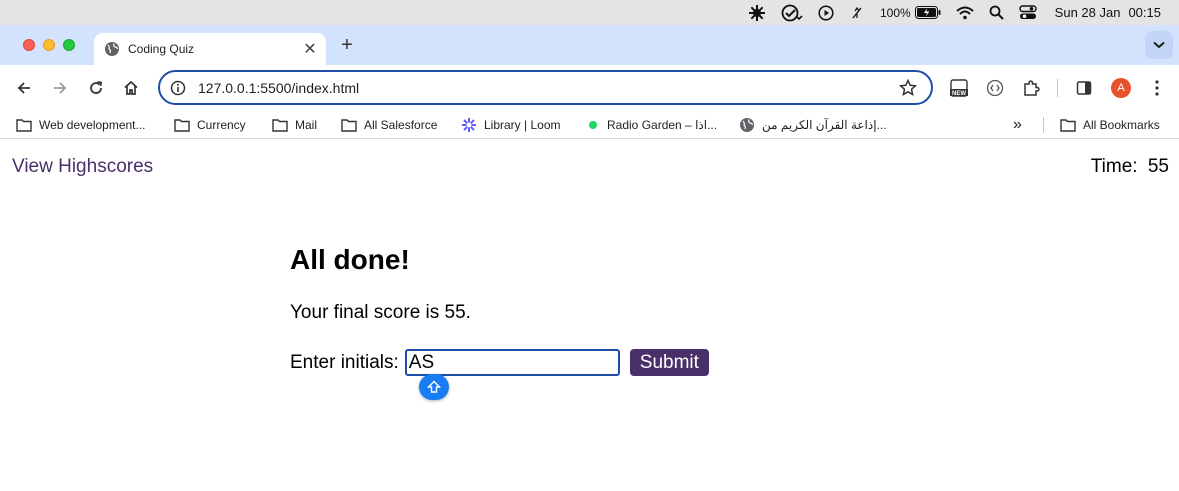 The image size is (1179, 491). I want to click on forward-button, so click(60, 88).